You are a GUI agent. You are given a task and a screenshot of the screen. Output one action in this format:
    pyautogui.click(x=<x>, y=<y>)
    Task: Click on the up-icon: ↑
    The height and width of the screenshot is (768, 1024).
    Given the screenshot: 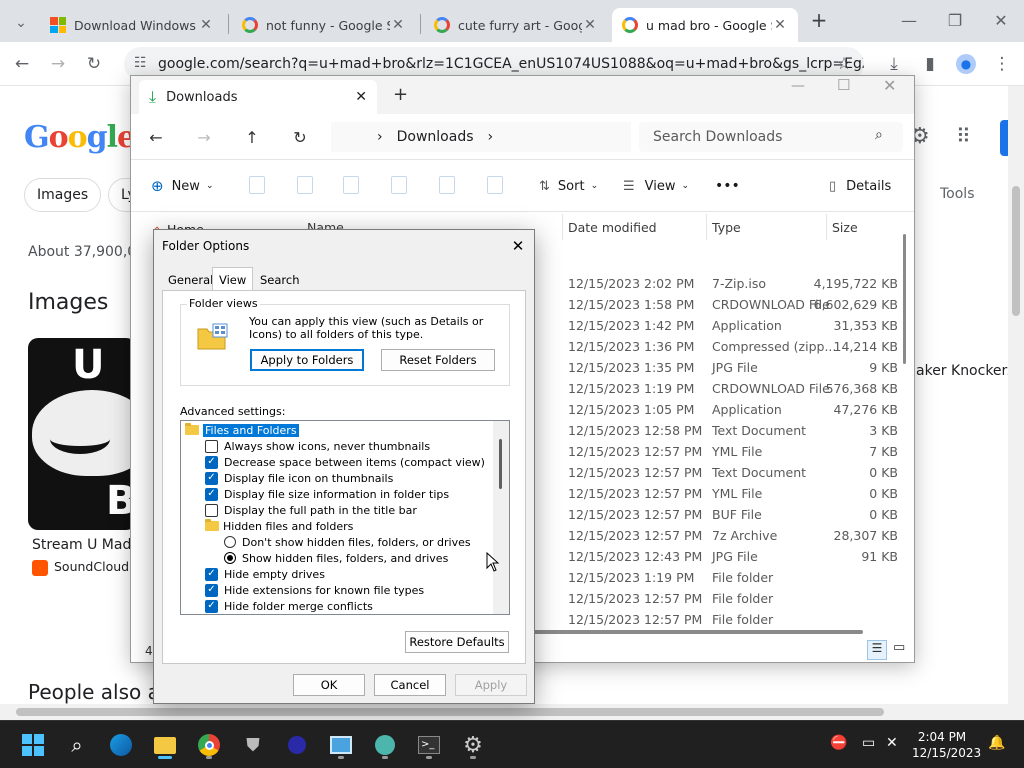 What is the action you would take?
    pyautogui.click(x=252, y=137)
    